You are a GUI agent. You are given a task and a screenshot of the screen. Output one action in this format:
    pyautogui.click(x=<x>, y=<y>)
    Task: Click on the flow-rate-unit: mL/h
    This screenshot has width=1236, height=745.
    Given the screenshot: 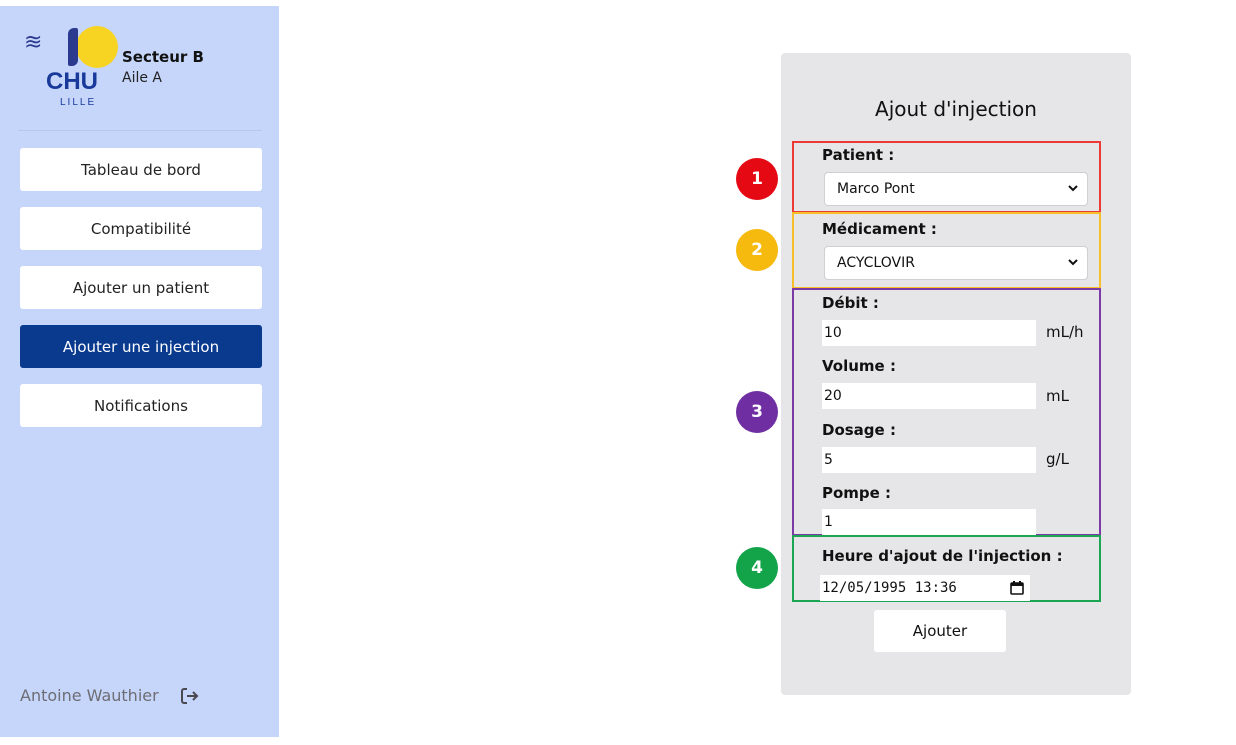 What is the action you would take?
    pyautogui.click(x=1065, y=332)
    